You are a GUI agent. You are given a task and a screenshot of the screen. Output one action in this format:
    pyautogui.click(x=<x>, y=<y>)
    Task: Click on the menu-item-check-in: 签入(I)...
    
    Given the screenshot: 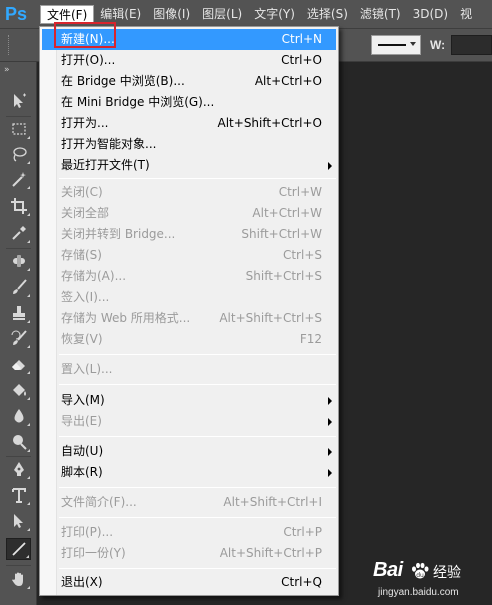 What is the action you would take?
    pyautogui.click(x=189, y=297)
    